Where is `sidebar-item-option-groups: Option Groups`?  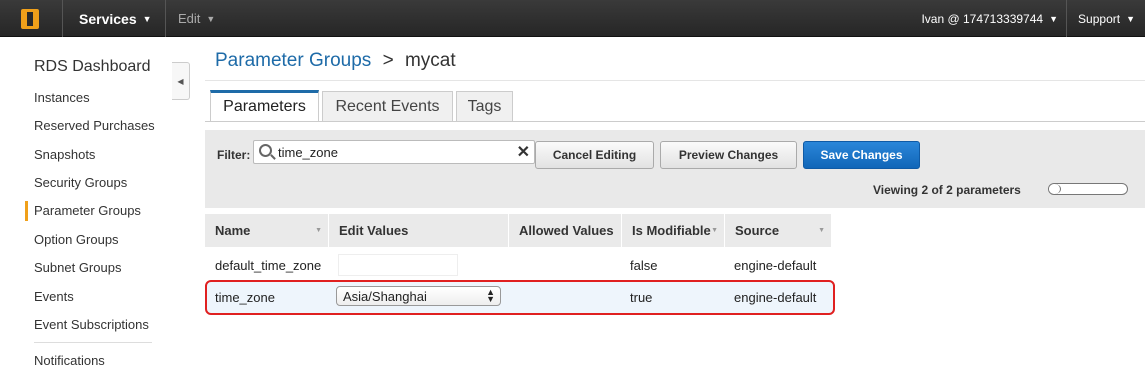 sidebar-item-option-groups: Option Groups is located at coordinates (76, 239).